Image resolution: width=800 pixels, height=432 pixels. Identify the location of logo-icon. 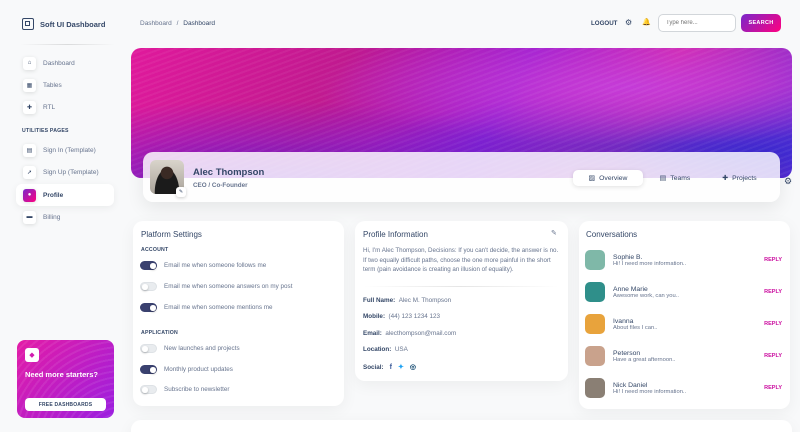
(28, 24).